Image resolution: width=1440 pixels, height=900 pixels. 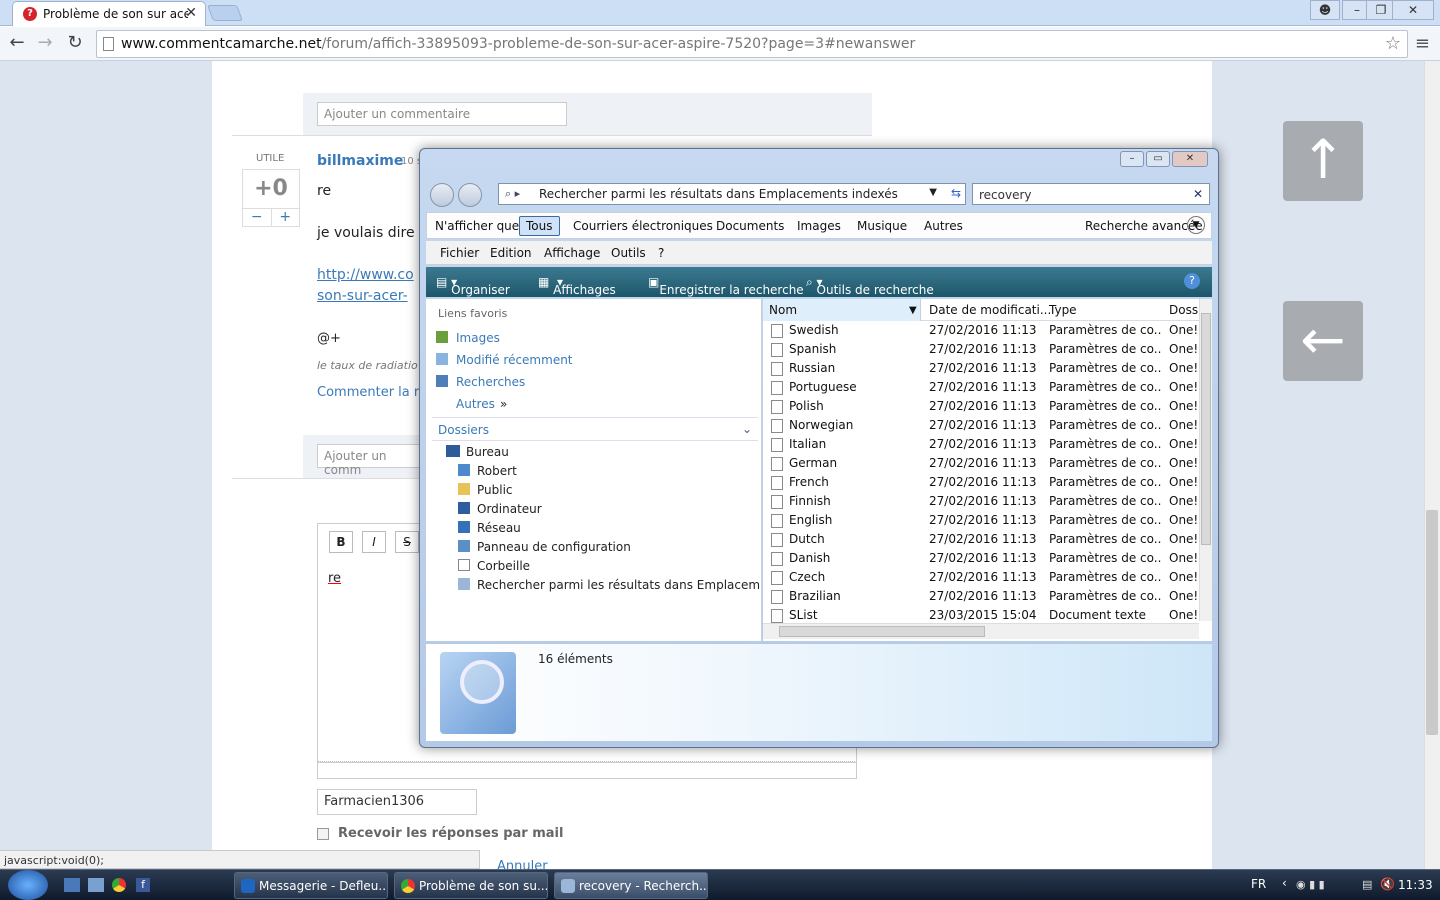 What do you see at coordinates (1415, 885) in the screenshot?
I see `clock: 11:33` at bounding box center [1415, 885].